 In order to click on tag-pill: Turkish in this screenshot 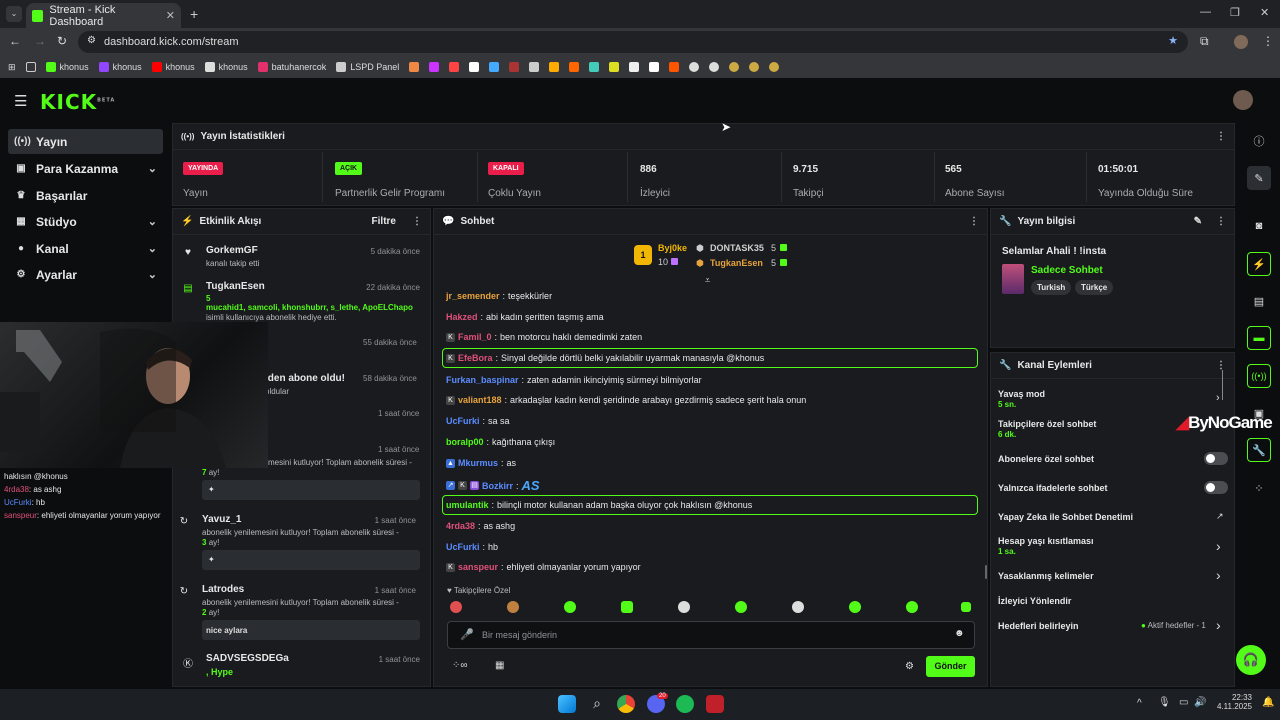, I will do `click(1051, 287)`.